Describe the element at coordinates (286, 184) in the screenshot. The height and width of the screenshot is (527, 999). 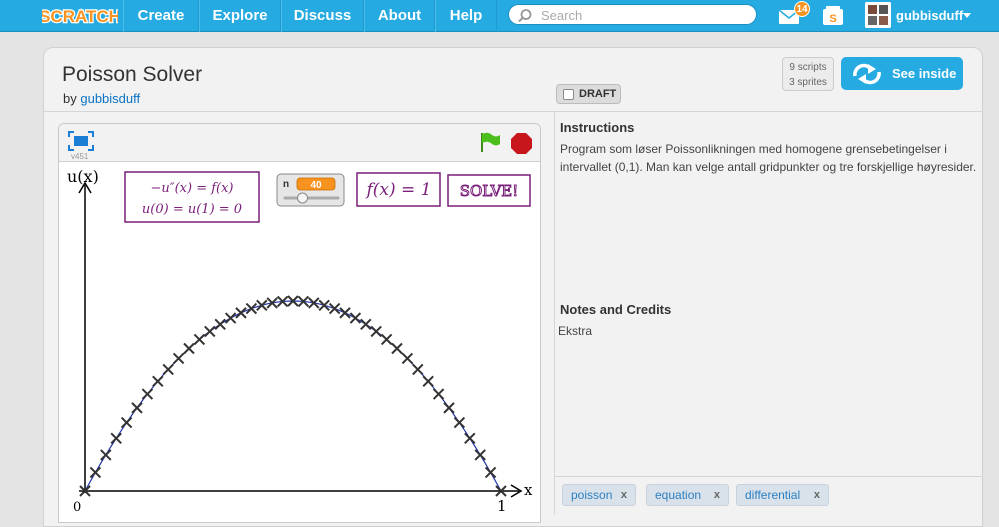
I see `slider-variable-name: n` at that location.